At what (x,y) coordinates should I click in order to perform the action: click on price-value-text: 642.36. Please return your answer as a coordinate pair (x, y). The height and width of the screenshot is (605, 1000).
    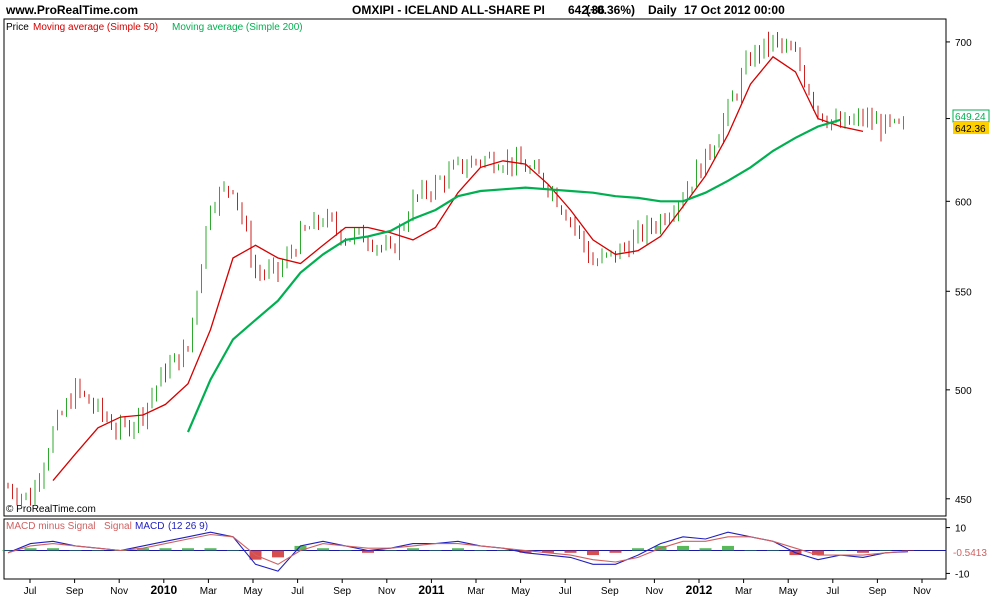
    Looking at the image, I should click on (970, 129).